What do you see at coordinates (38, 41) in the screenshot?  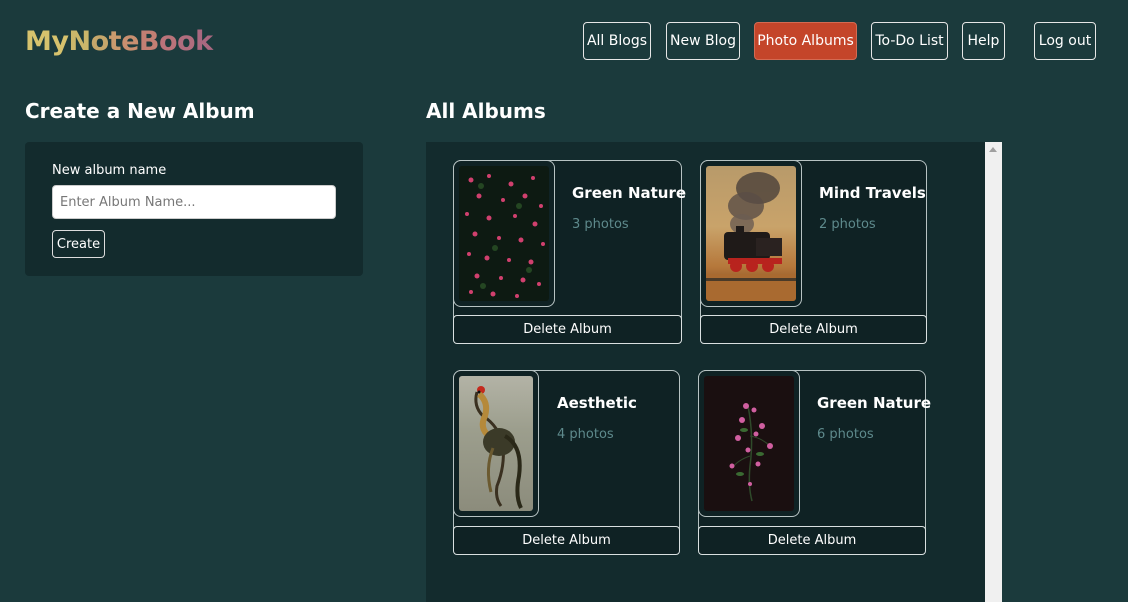 I see `logo-letter: M` at bounding box center [38, 41].